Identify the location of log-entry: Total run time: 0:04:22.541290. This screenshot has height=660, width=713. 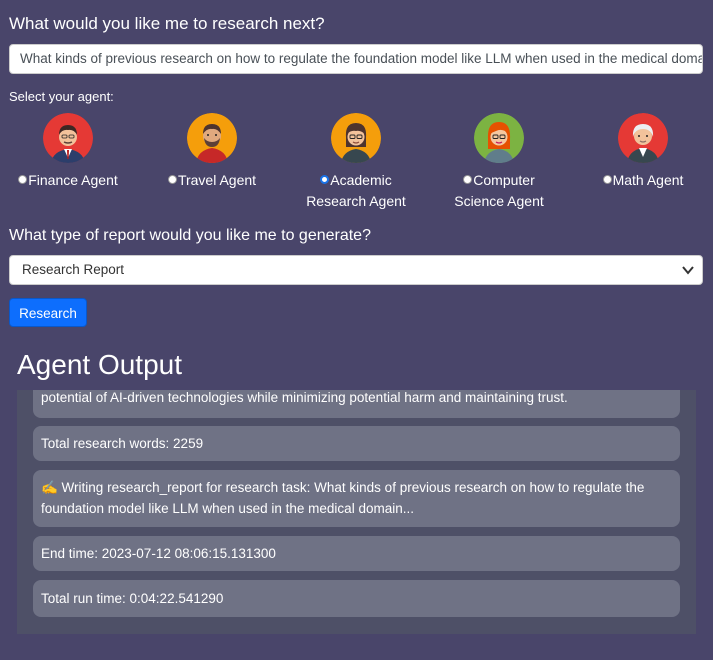
(356, 598).